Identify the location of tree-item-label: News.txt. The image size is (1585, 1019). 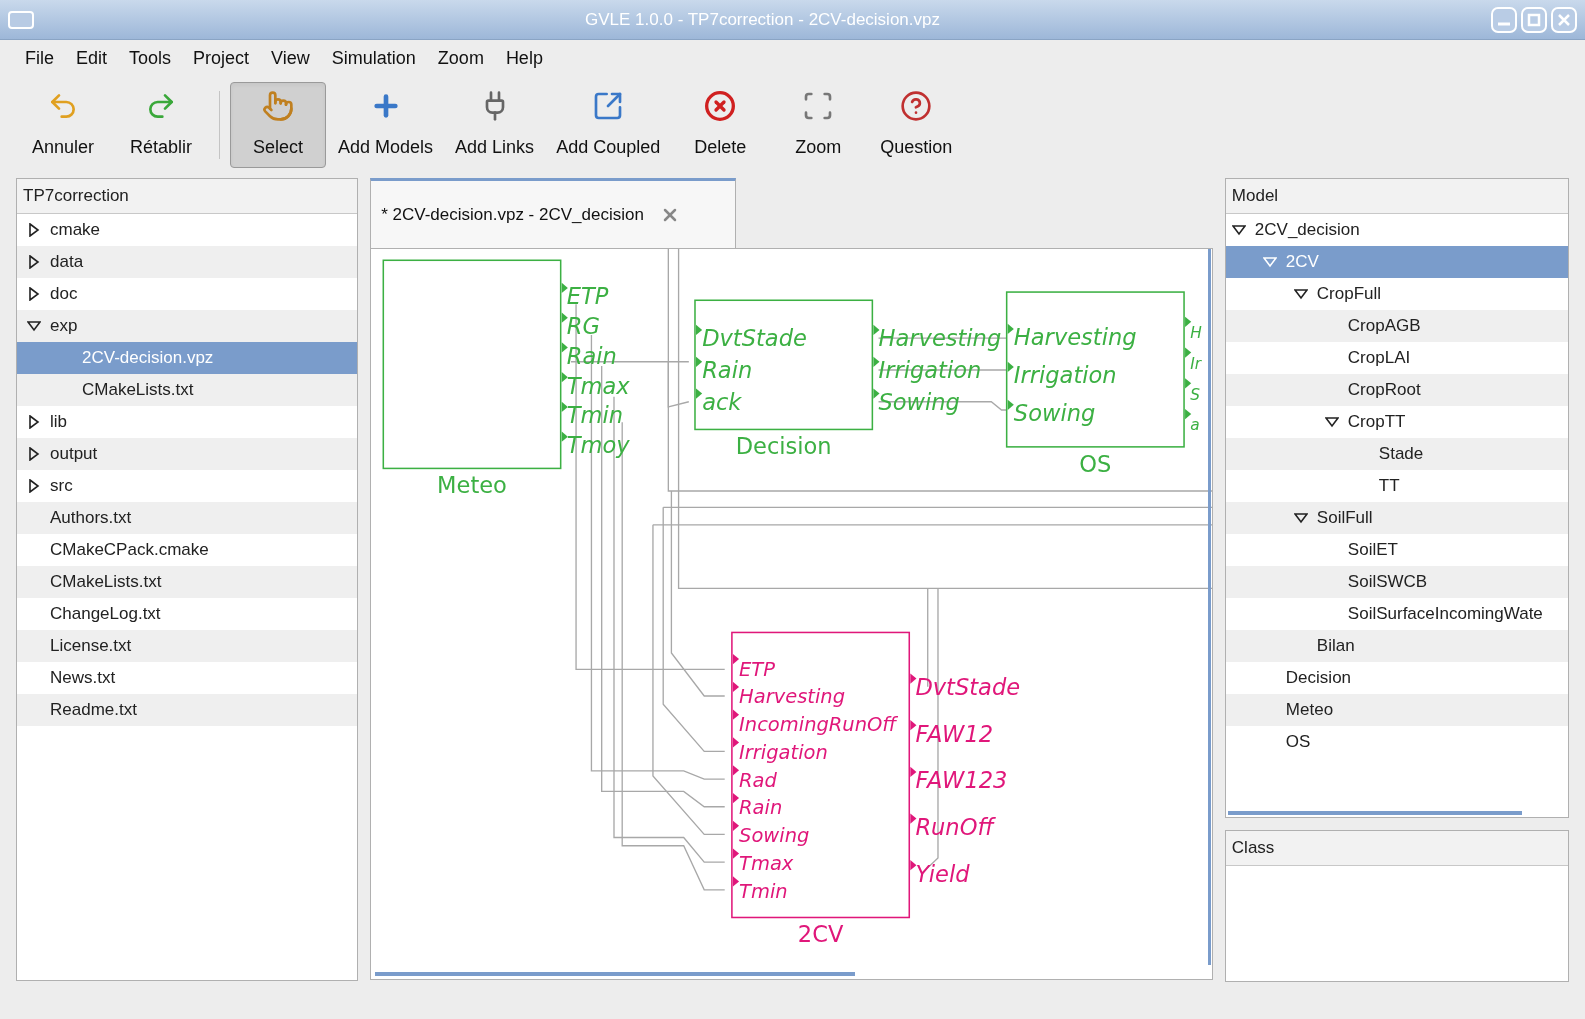
(83, 678).